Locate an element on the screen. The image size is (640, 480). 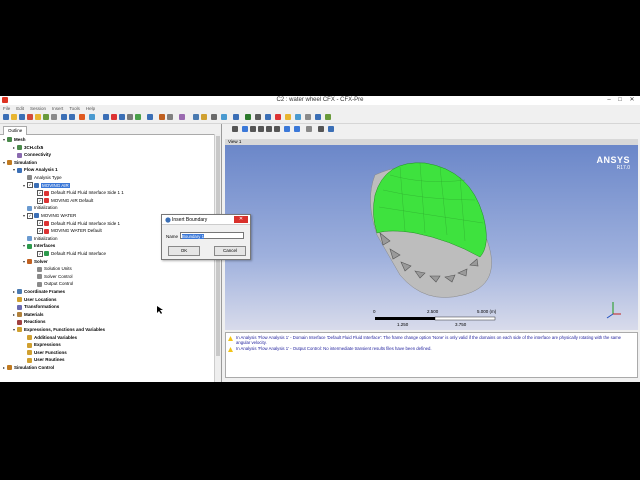
tree-item: ▾ Expressions, Functions and Variables is located at coordinates (59, 329).